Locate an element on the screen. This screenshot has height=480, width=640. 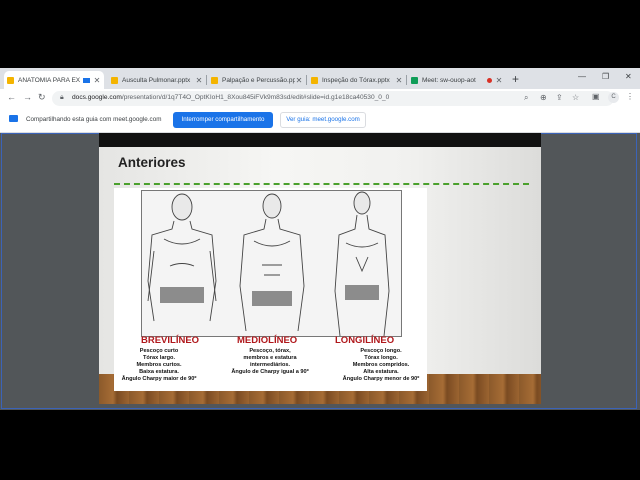
new-tab-button: + is located at coordinates (515, 79).